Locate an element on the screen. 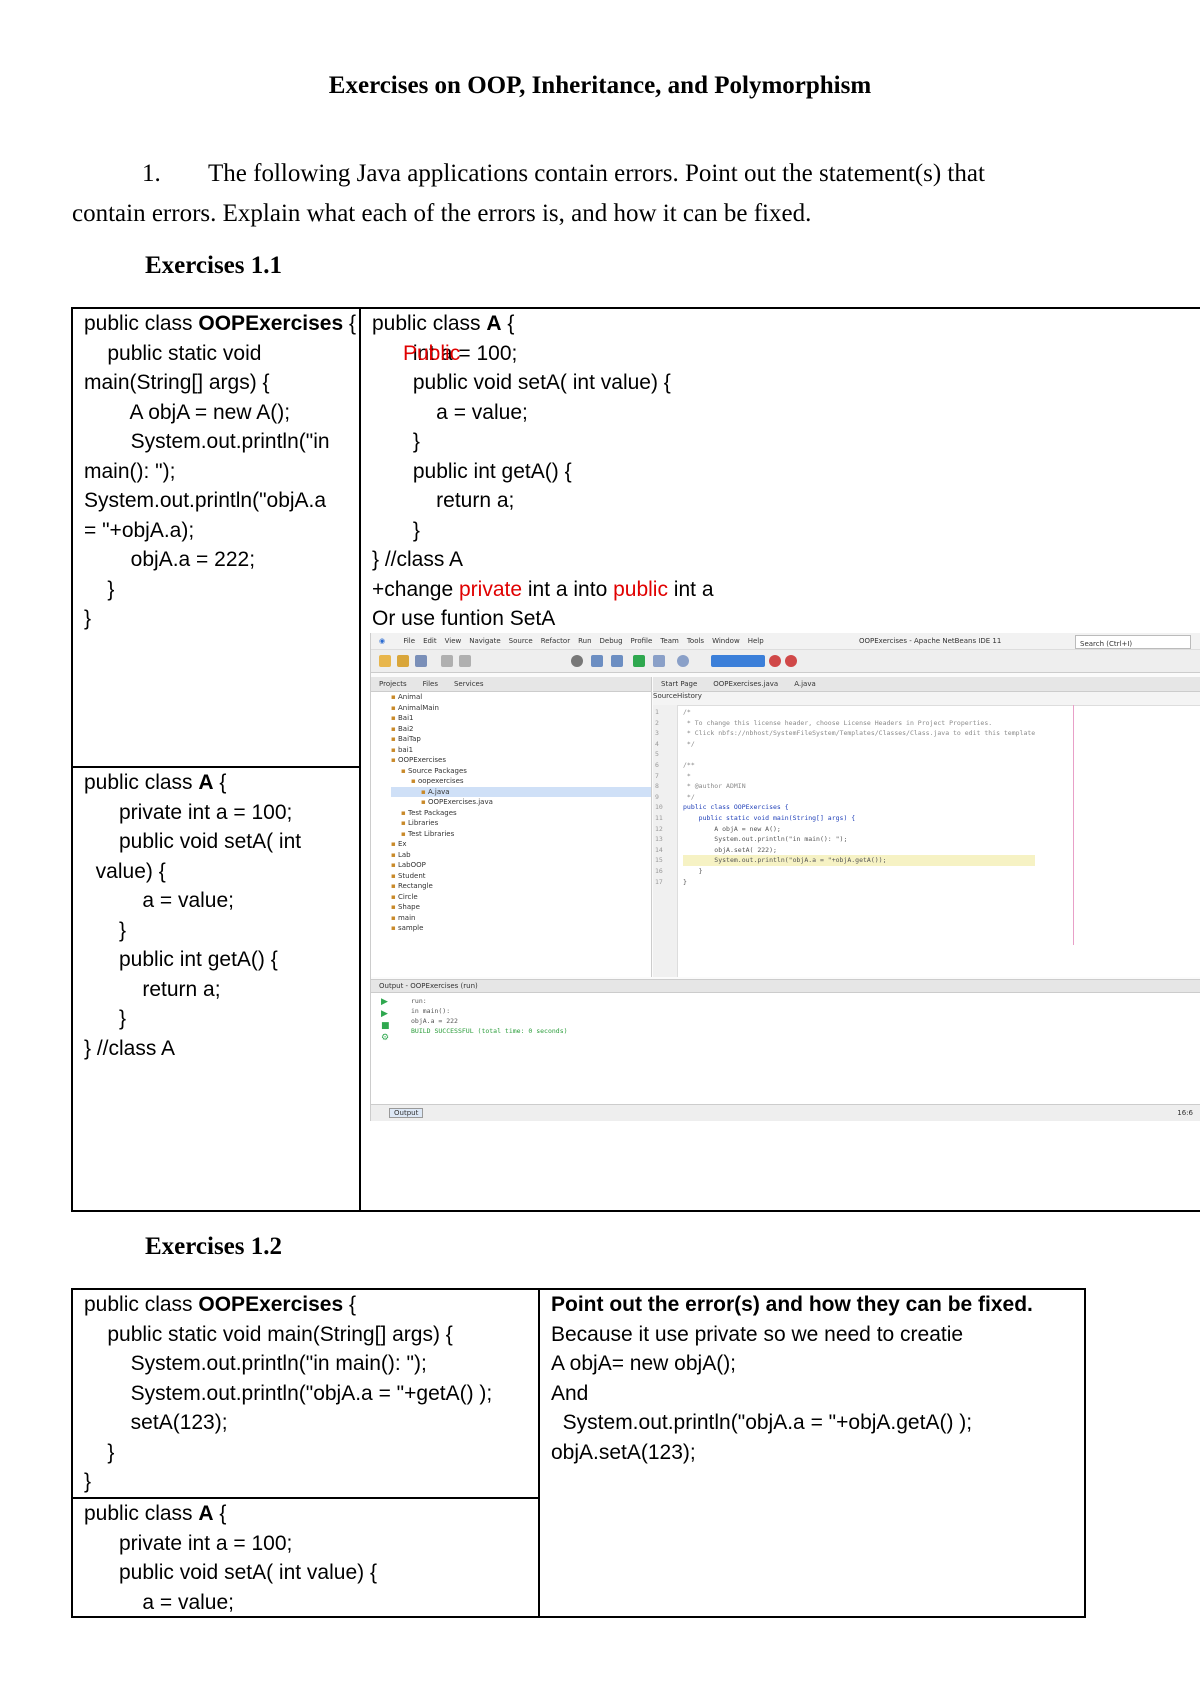 The height and width of the screenshot is (1698, 1200). ide-menu-item: Navigate is located at coordinates (484, 641).